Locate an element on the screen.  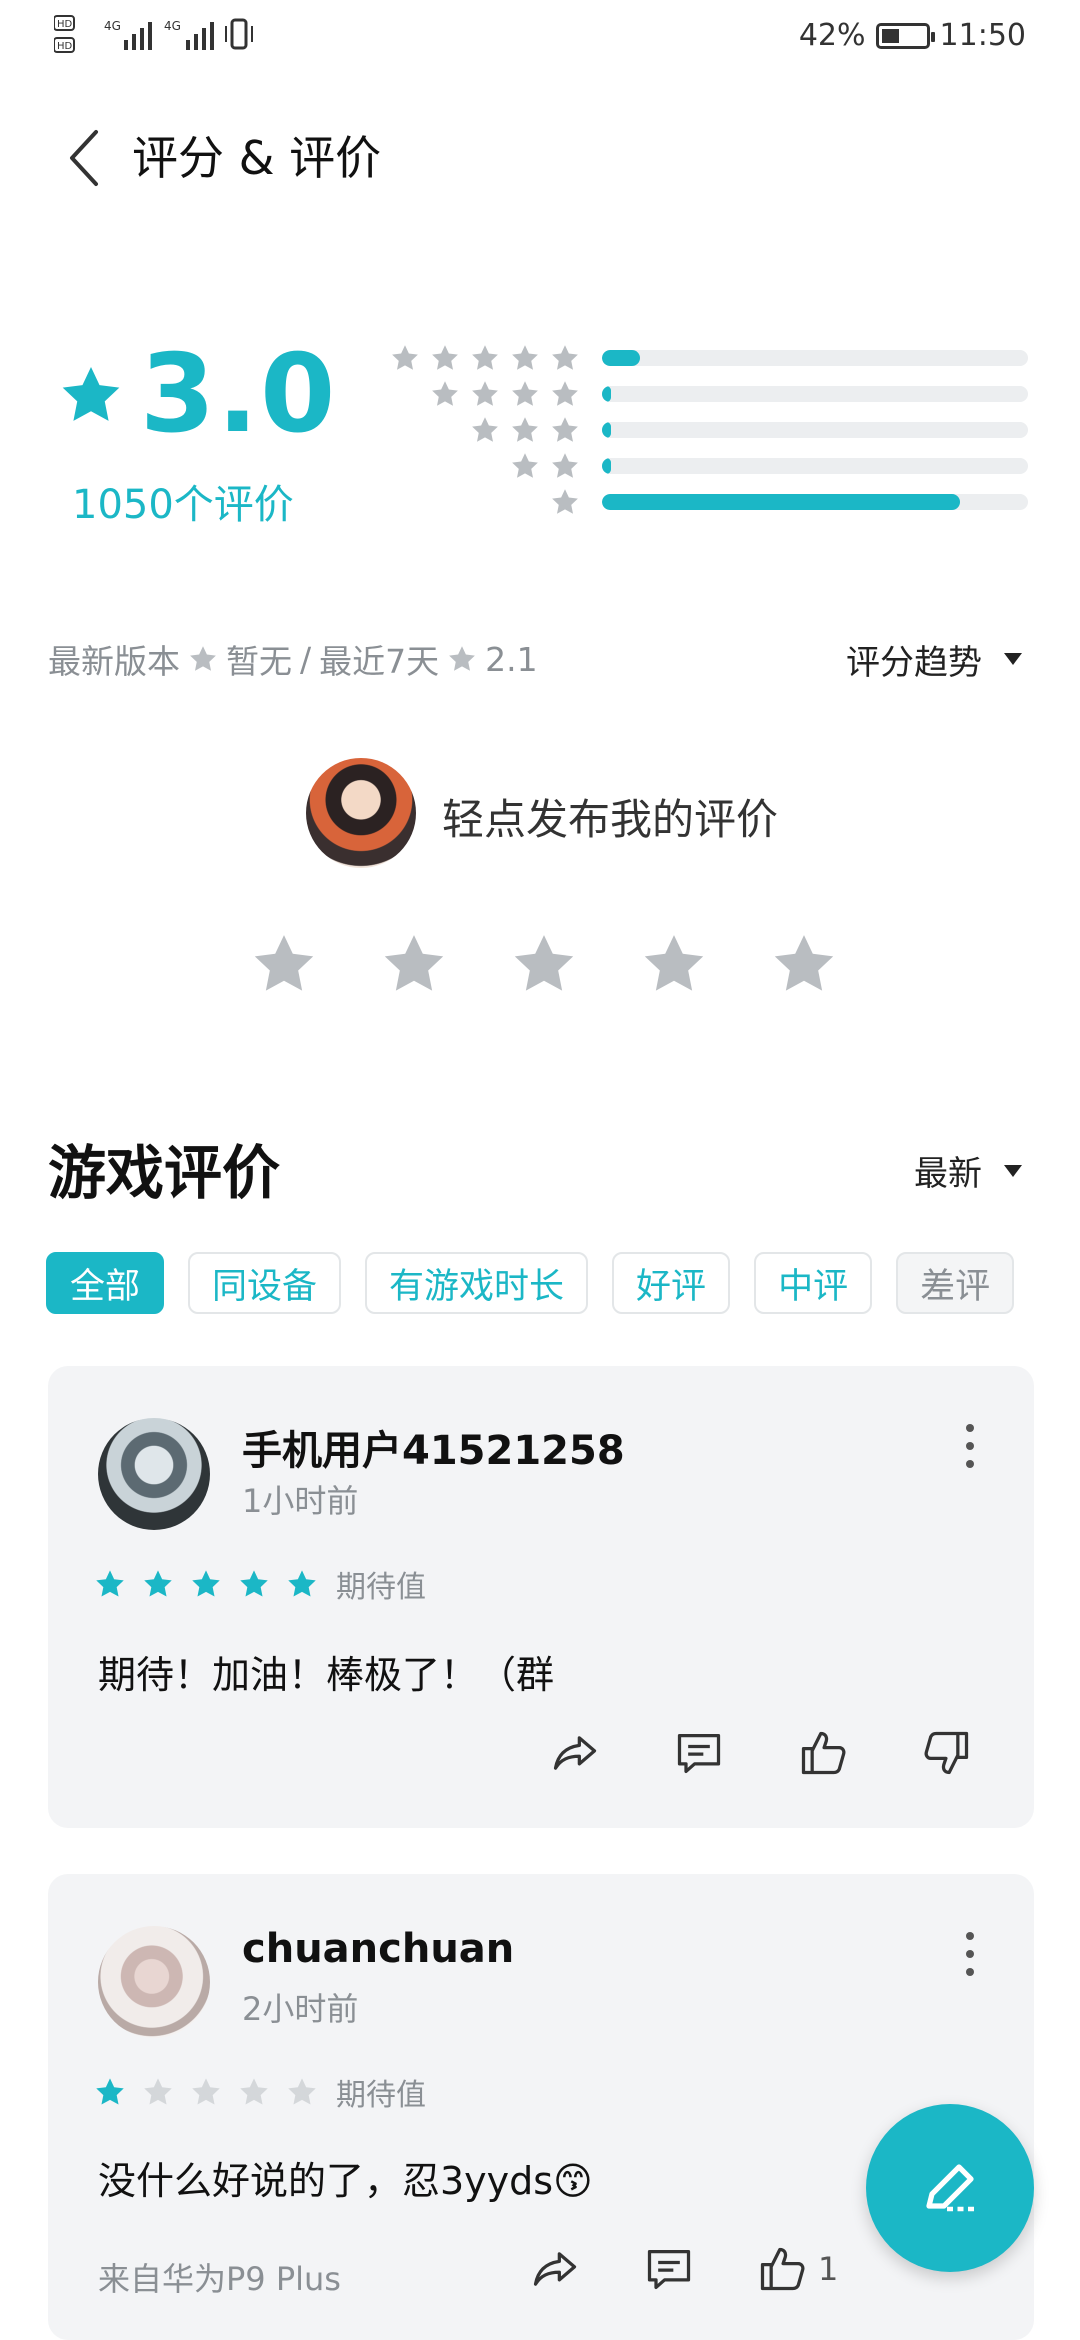
filter-has-playtime: 有游戏时长 is located at coordinates (477, 1283).